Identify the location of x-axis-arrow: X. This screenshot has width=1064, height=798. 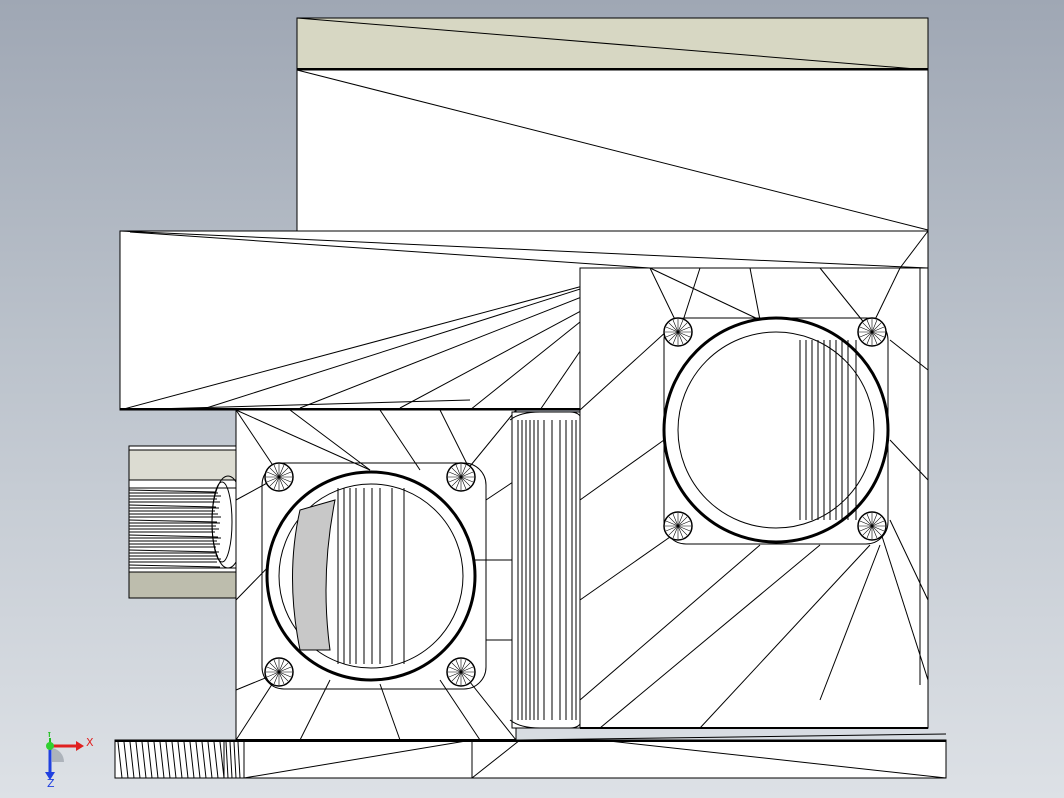
(72, 743).